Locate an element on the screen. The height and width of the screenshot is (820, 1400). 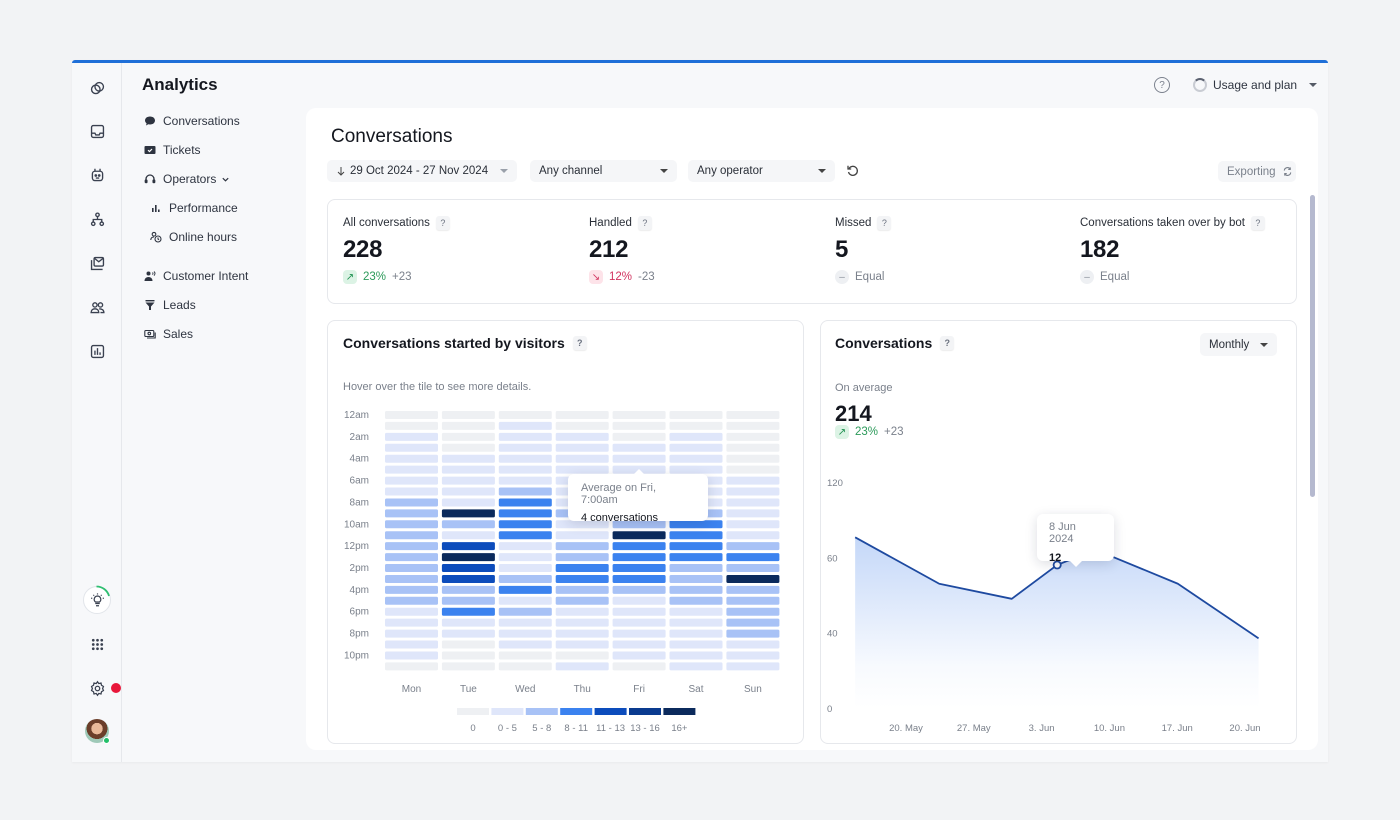
settings-gear-icon is located at coordinates (97, 688).